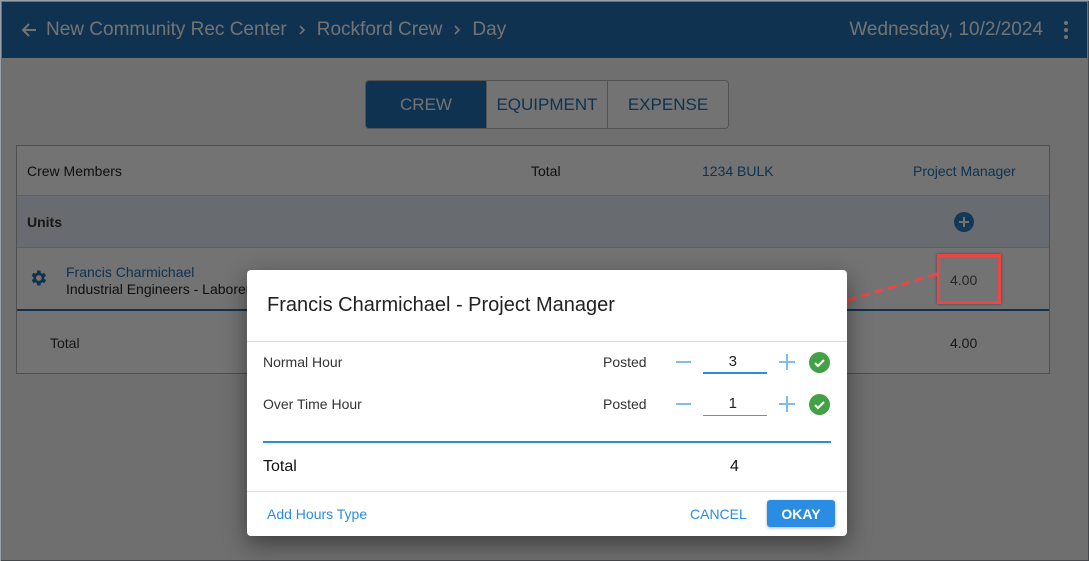 The height and width of the screenshot is (561, 1089). Describe the element at coordinates (280, 466) in the screenshot. I see `dialog-total-label: Total` at that location.